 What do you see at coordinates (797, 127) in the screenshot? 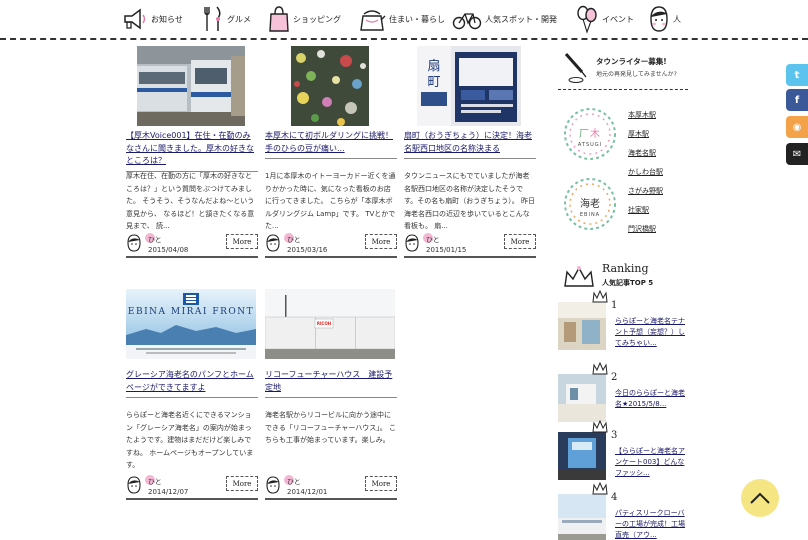
I see `rss-icon: ◉` at bounding box center [797, 127].